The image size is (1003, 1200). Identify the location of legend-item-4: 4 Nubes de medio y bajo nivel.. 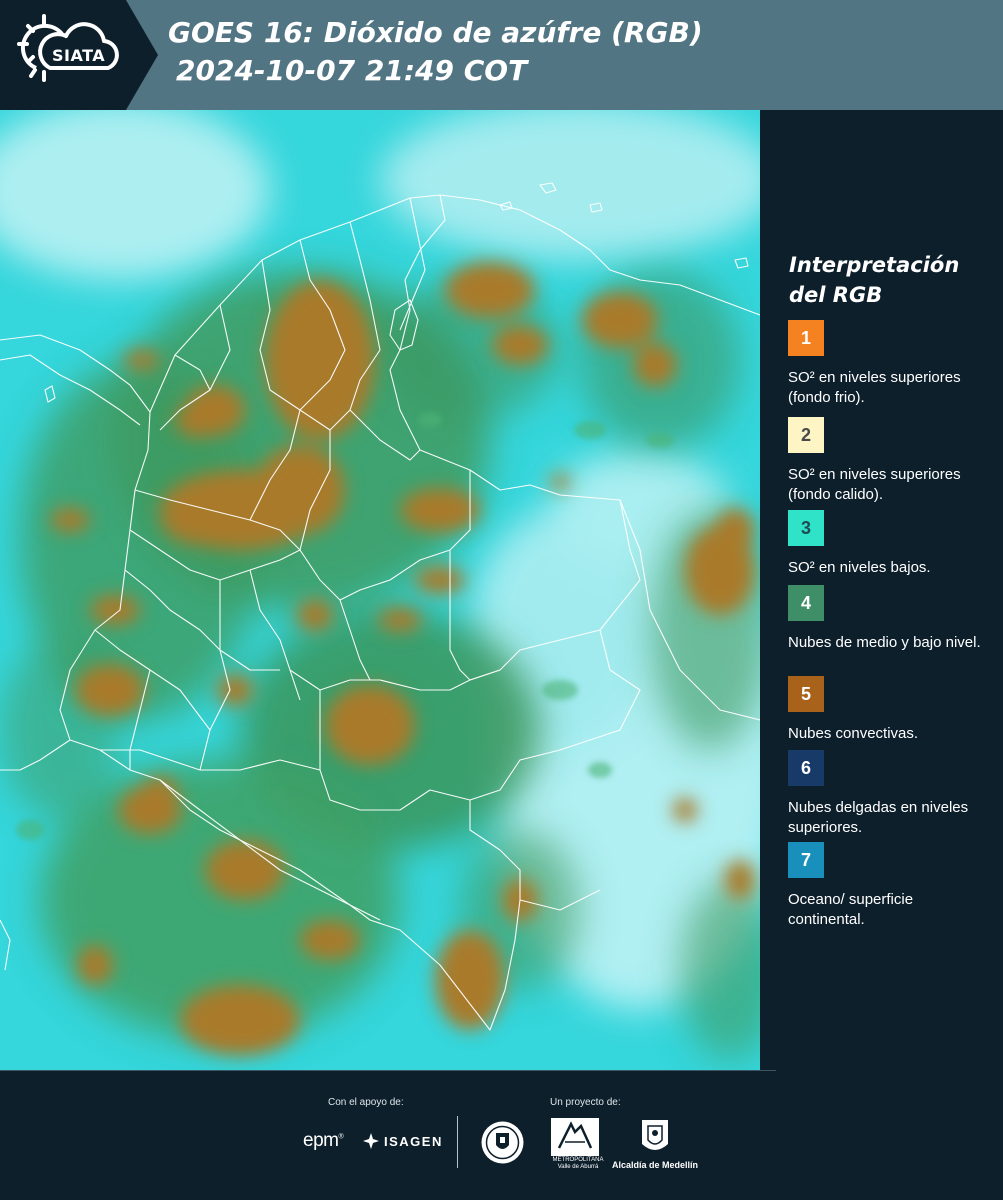
(890, 619).